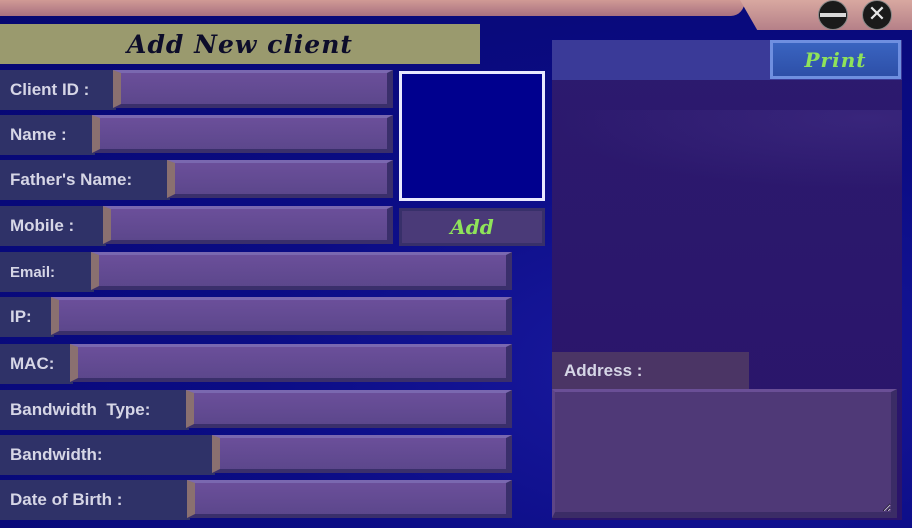  What do you see at coordinates (650, 370) in the screenshot?
I see `address-label: Address :` at bounding box center [650, 370].